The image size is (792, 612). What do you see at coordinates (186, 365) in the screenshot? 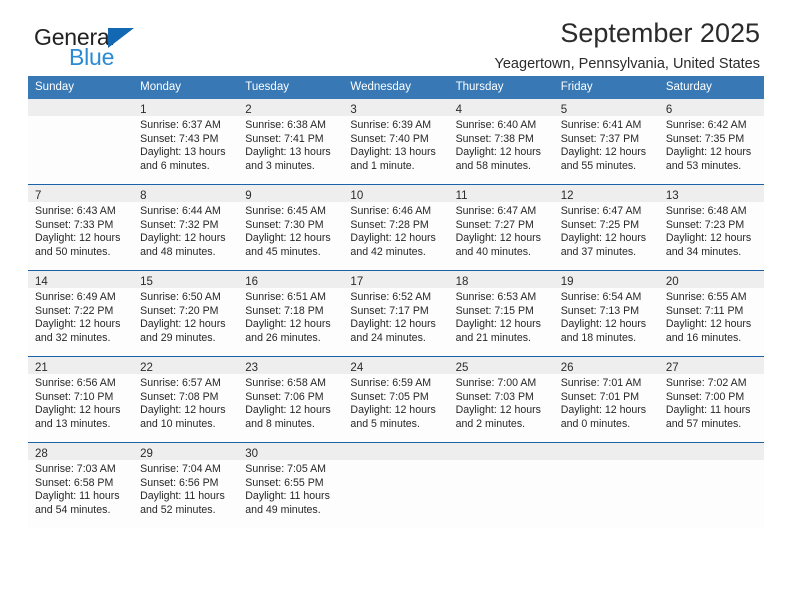
I see `day-number-band: 22` at bounding box center [186, 365].